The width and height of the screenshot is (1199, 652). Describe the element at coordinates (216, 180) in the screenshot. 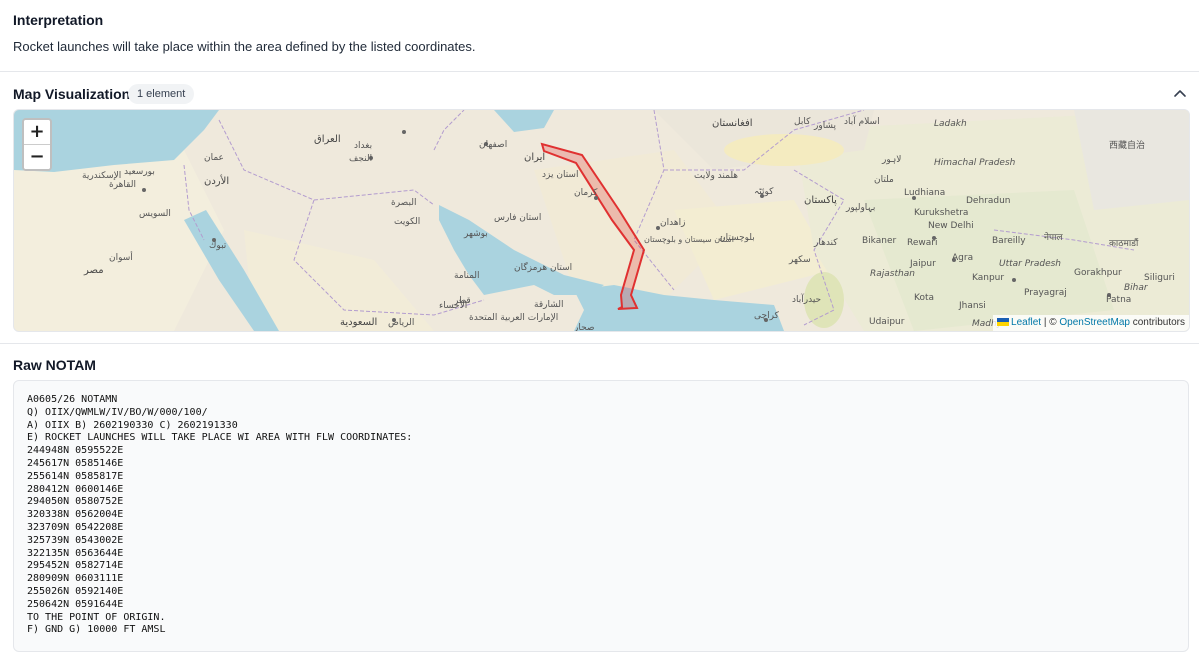

I see `map-label-jordan: الأردن` at that location.